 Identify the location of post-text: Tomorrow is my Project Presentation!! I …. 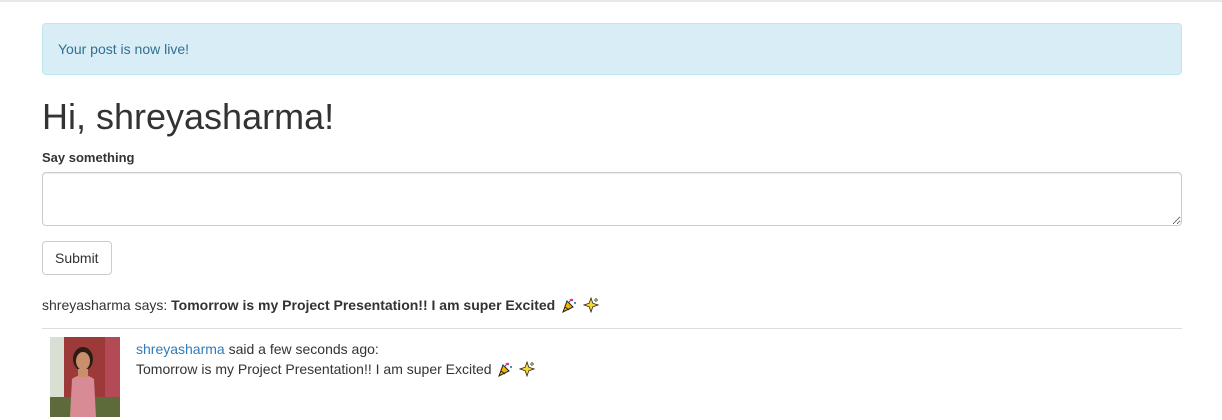
(314, 369).